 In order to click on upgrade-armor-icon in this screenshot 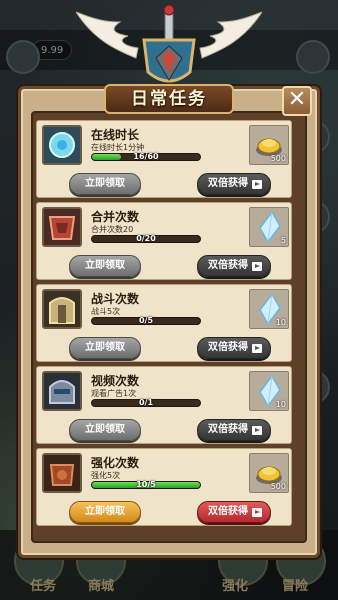, I will do `click(62, 473)`.